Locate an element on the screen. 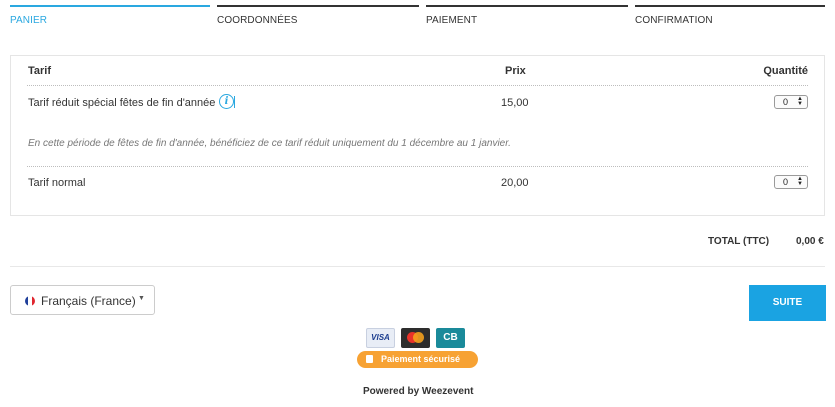 The height and width of the screenshot is (407, 835). quantity-select-normal: 0 ▲ ▼ is located at coordinates (791, 182).